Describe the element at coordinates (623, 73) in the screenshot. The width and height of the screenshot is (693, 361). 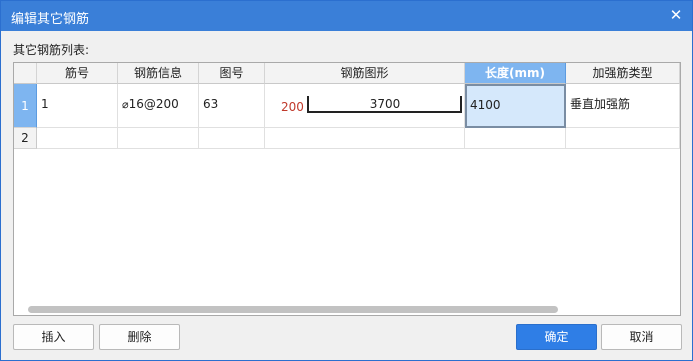
I see `column-header-reinforcement-type: 加强筋类型` at that location.